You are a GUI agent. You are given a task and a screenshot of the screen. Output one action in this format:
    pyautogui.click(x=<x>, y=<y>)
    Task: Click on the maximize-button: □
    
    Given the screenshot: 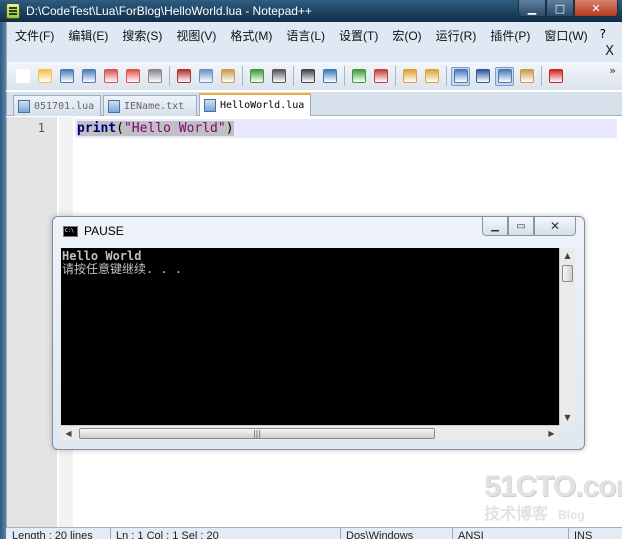 What is the action you would take?
    pyautogui.click(x=560, y=8)
    